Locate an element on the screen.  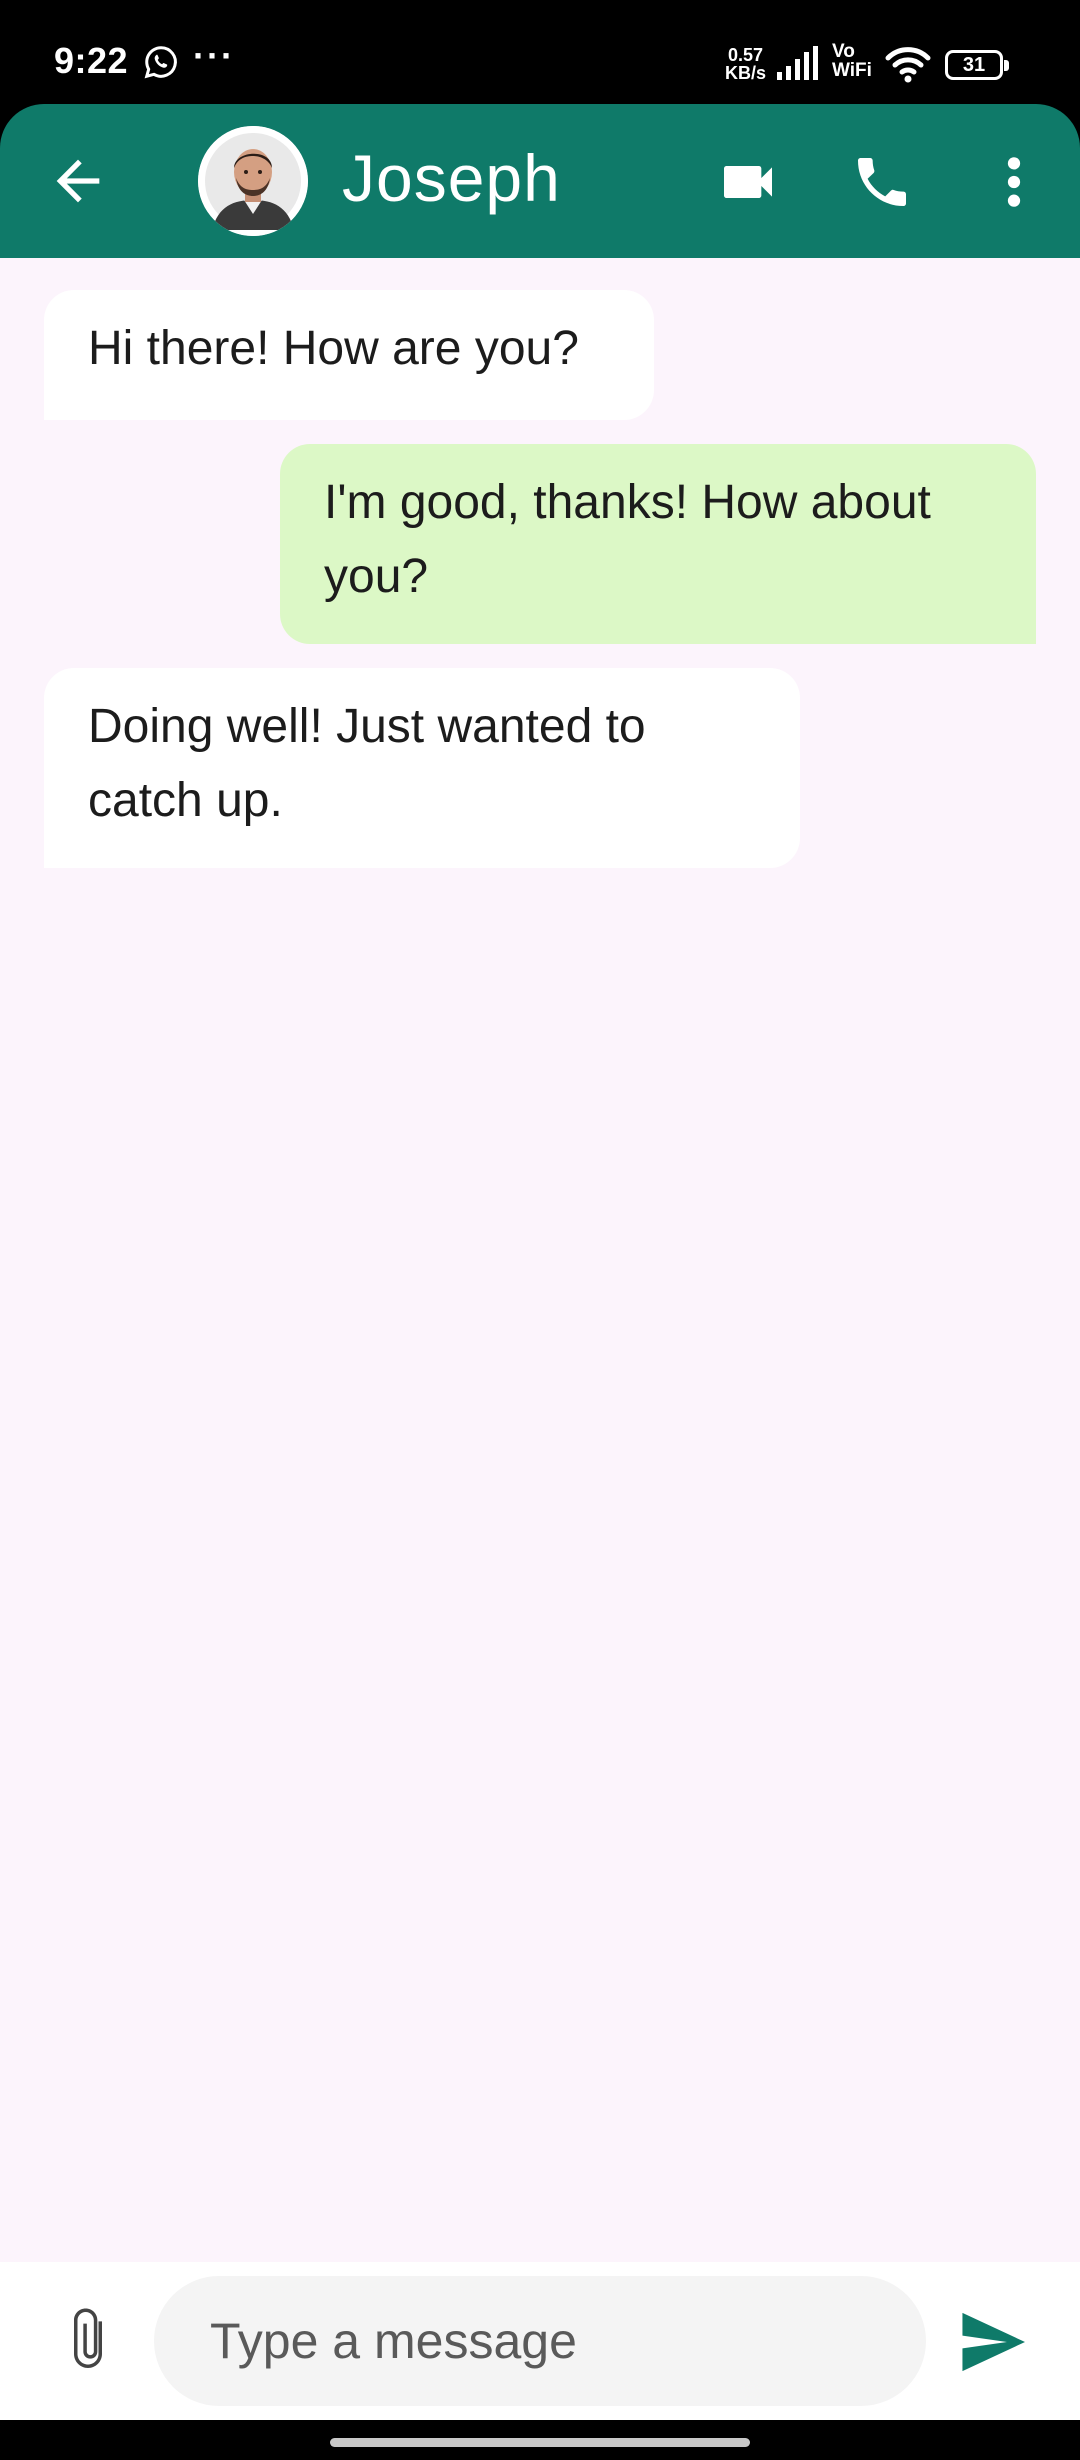
network-speed-unit: KB/s is located at coordinates (746, 73).